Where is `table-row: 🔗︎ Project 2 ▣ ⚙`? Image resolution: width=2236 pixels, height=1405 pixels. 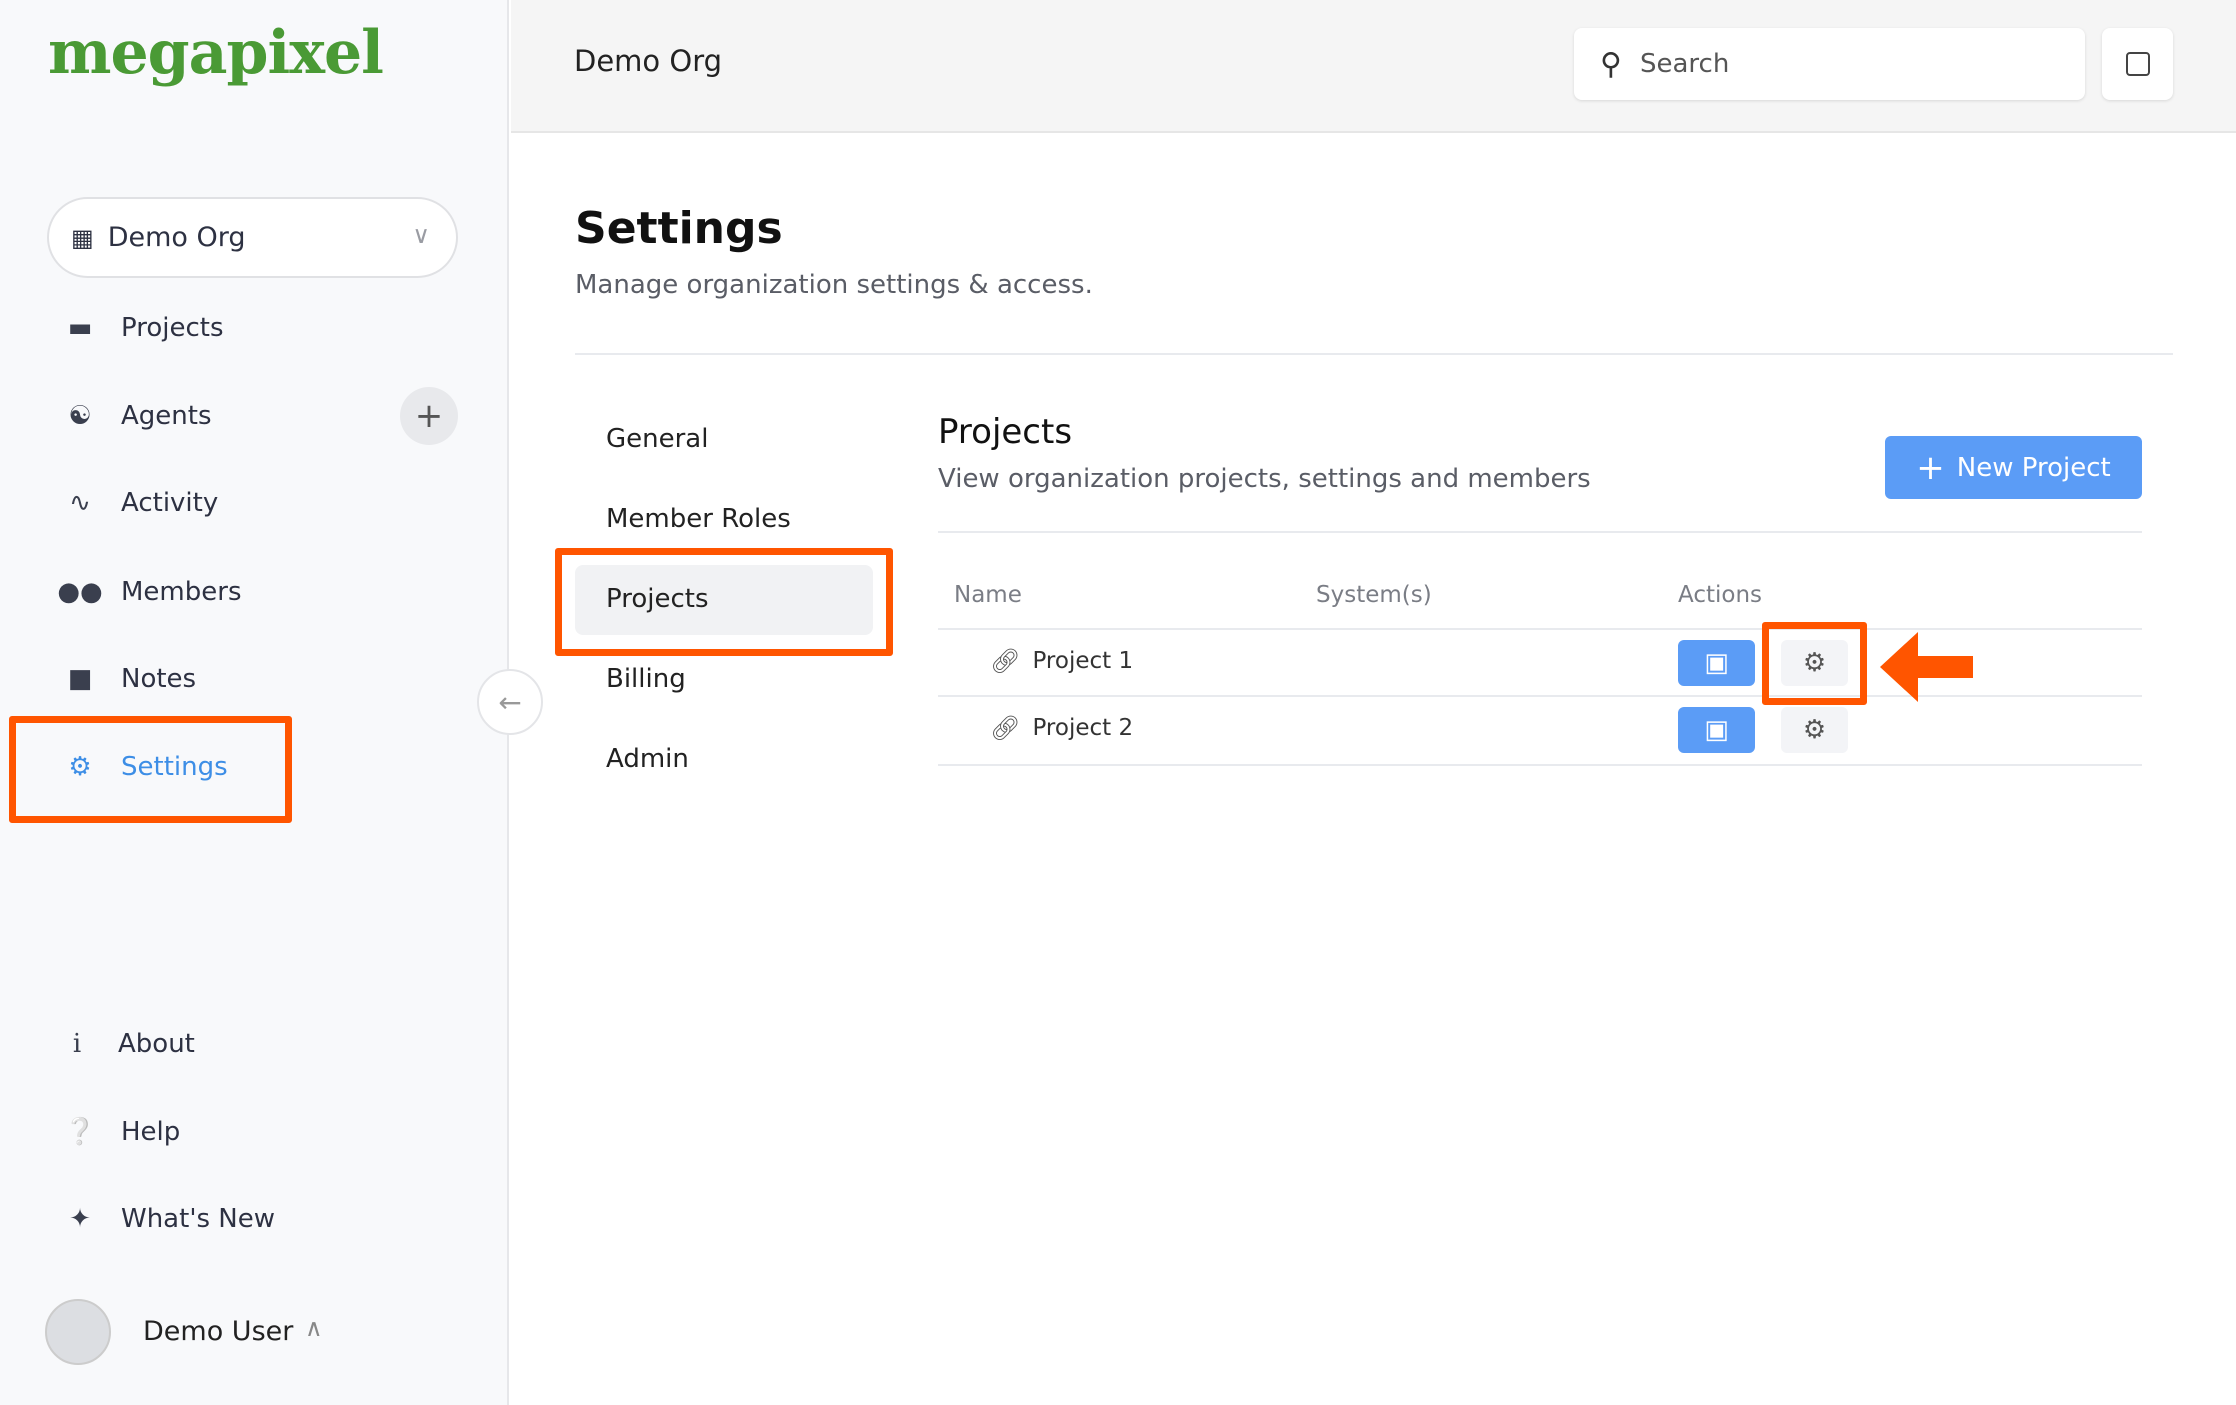 table-row: 🔗︎ Project 2 ▣ ⚙ is located at coordinates (1540, 730).